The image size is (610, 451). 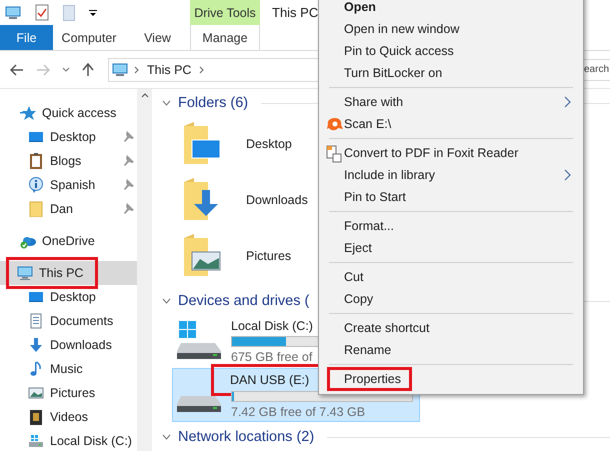 I want to click on window-title: This PC, so click(x=294, y=13).